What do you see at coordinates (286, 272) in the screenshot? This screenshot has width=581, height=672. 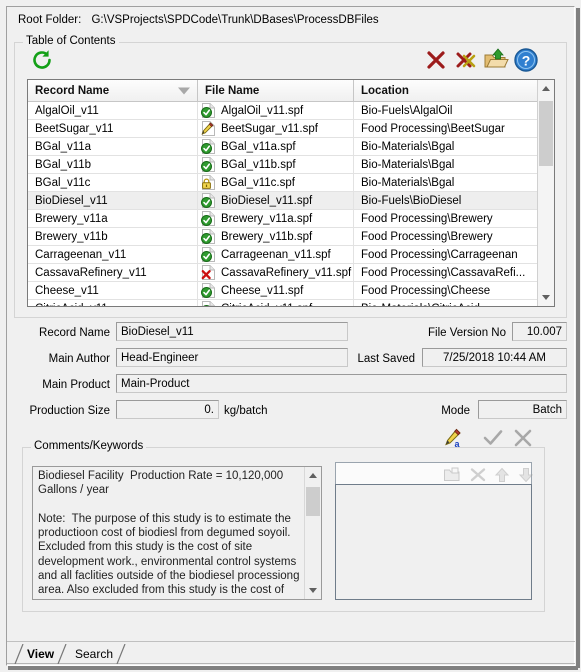 I see `cell-file-name-label: CassavaRefinery_v11.spf` at bounding box center [286, 272].